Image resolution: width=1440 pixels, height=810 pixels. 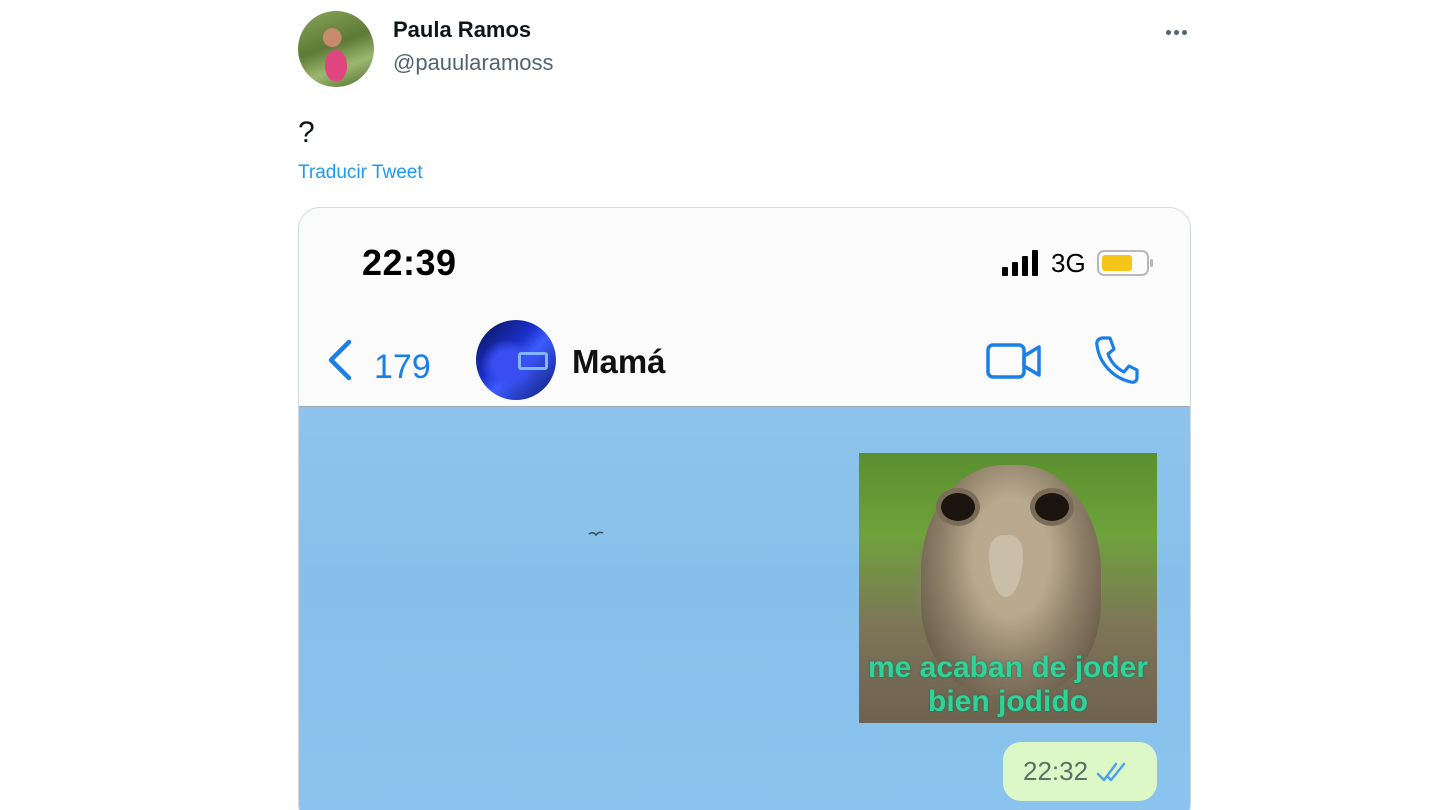 What do you see at coordinates (744, 363) in the screenshot?
I see `chat-header: 179 Mamá` at bounding box center [744, 363].